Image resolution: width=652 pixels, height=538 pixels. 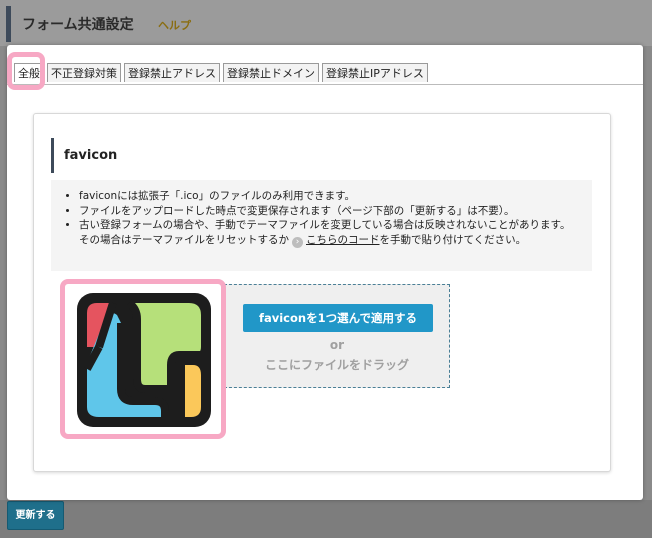 What do you see at coordinates (78, 25) in the screenshot?
I see `page-title: フォーム共通設定` at bounding box center [78, 25].